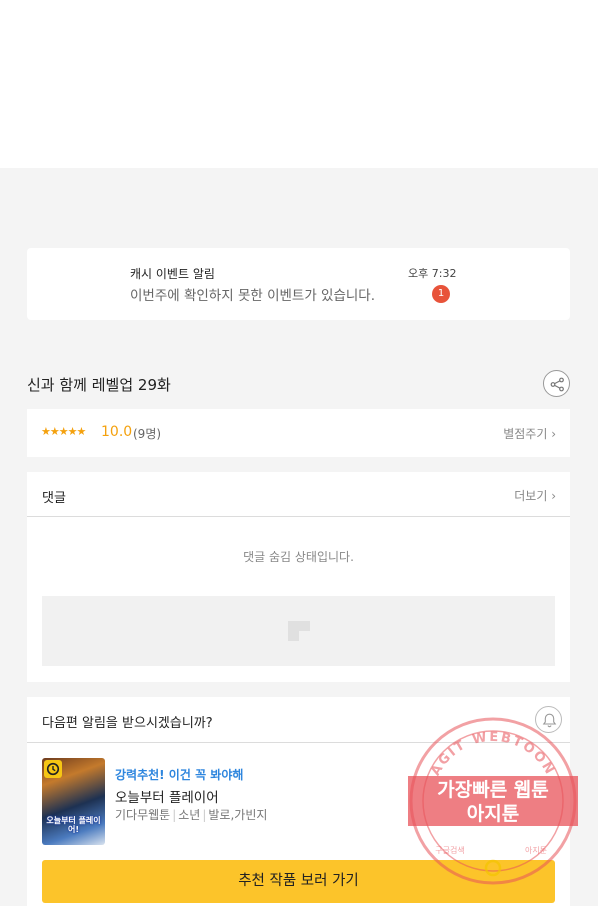 This screenshot has width=598, height=906. Describe the element at coordinates (298, 557) in the screenshot. I see `comments-hidden-message: 댓글 숨김 상태입니다.` at that location.